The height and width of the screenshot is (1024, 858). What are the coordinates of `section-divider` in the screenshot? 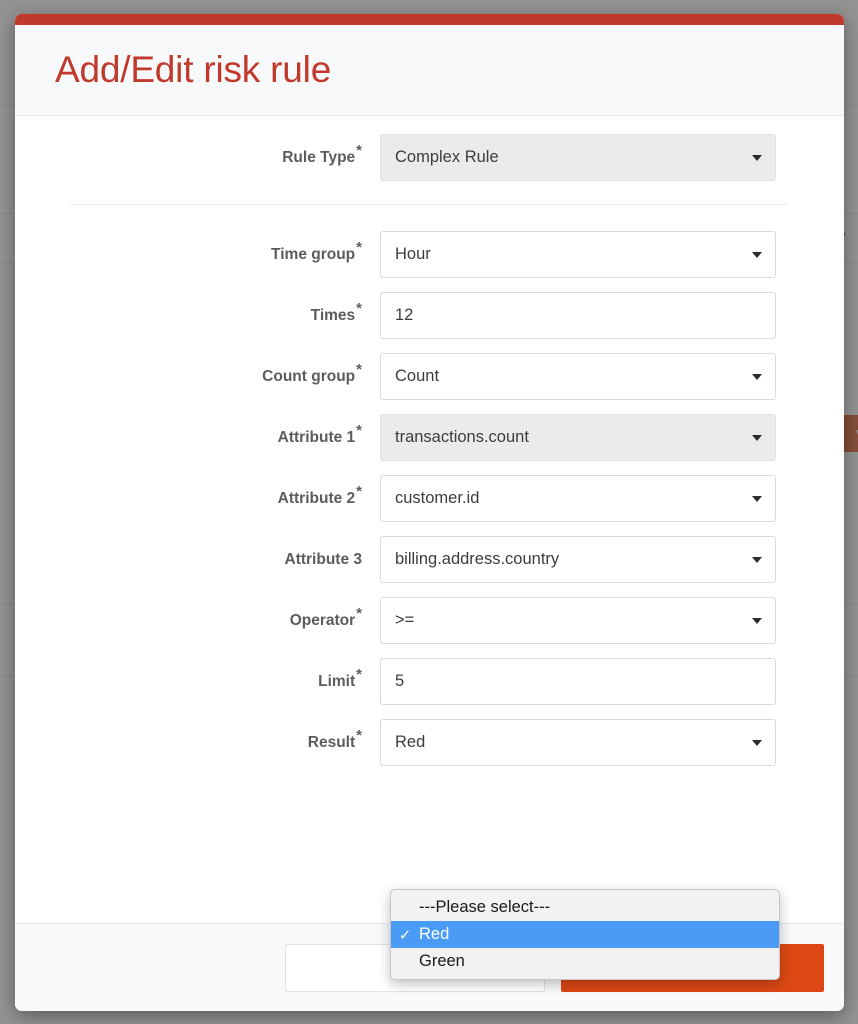 It's located at (429, 204).